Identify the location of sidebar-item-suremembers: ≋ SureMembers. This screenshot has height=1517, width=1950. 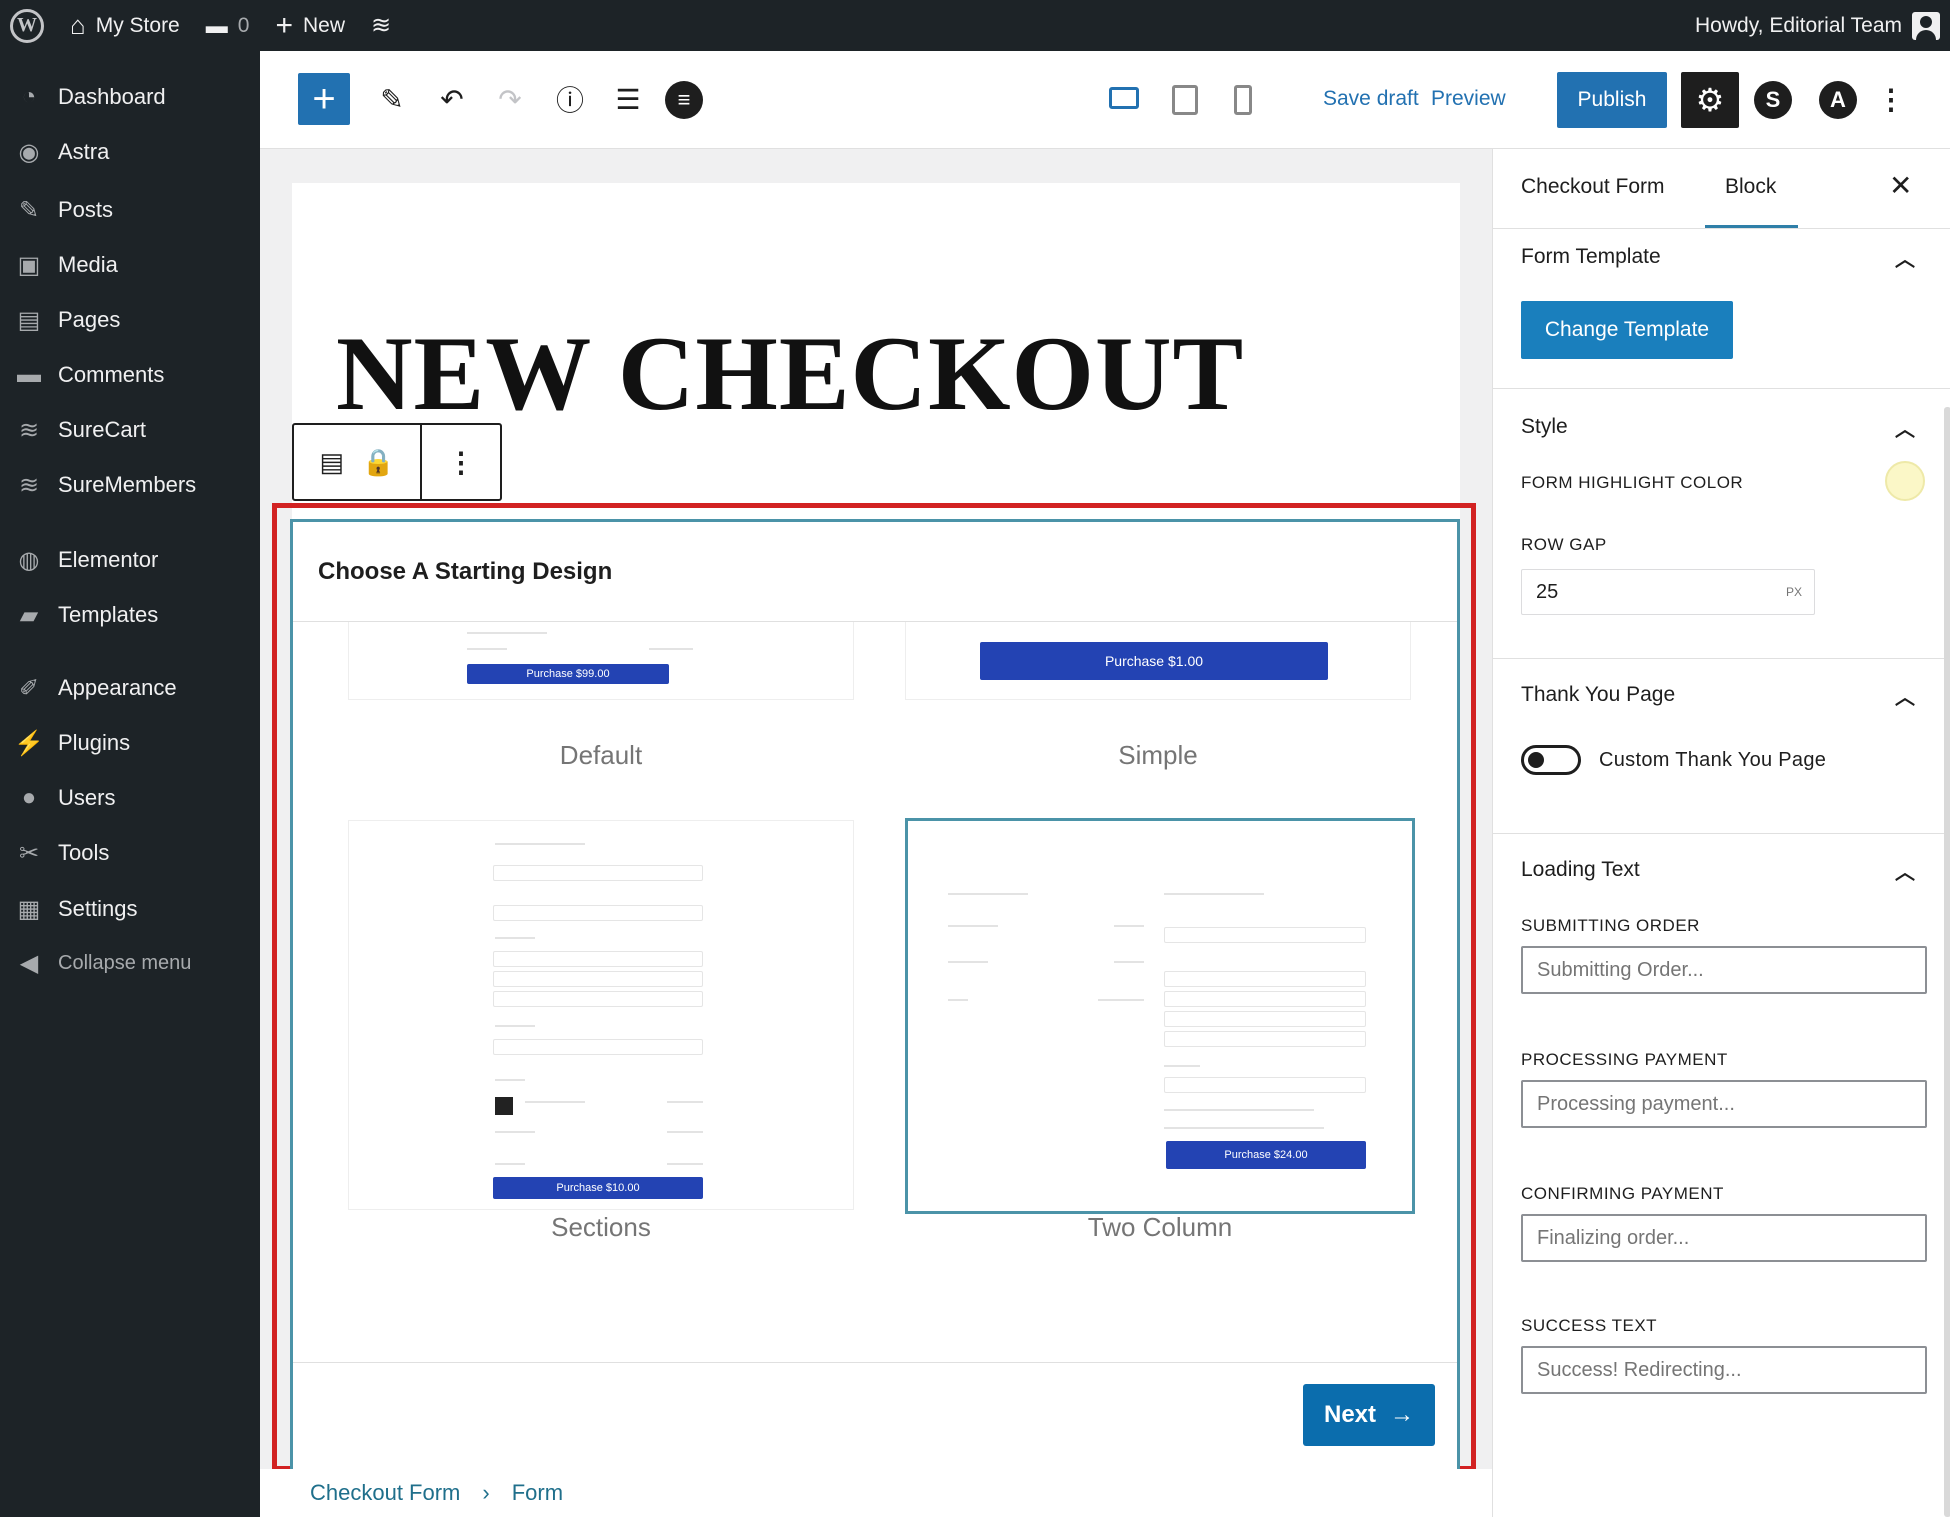
(130, 485).